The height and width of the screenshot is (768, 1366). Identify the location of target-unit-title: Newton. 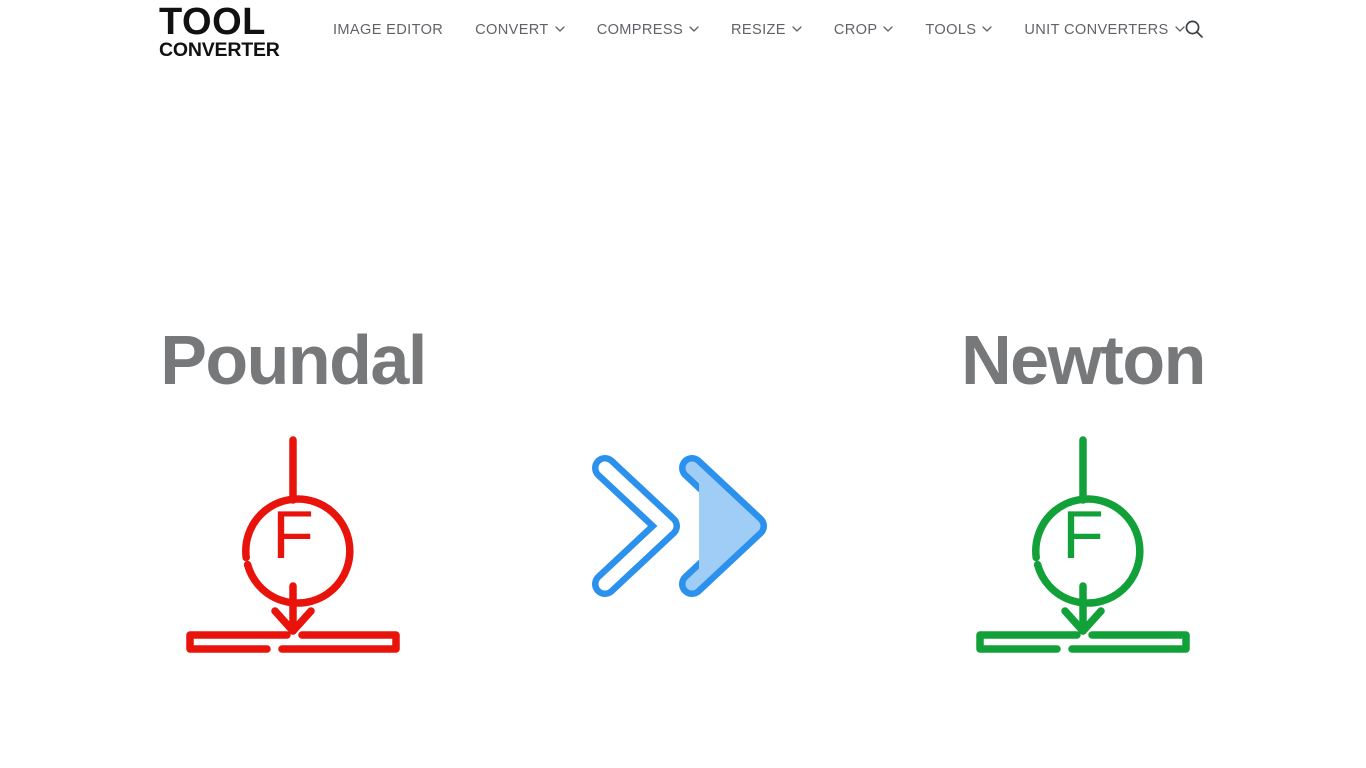
(1083, 360).